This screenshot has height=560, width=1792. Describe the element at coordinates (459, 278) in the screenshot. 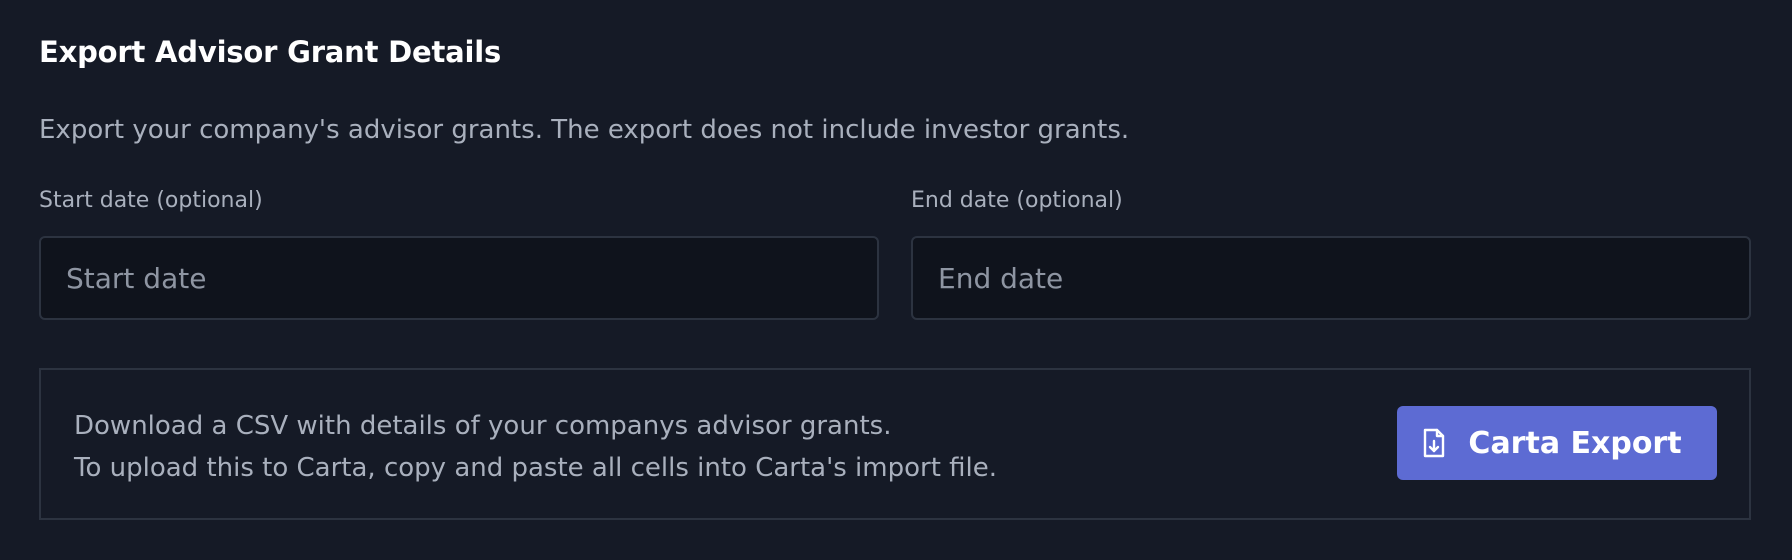

I see `start-date-input` at that location.